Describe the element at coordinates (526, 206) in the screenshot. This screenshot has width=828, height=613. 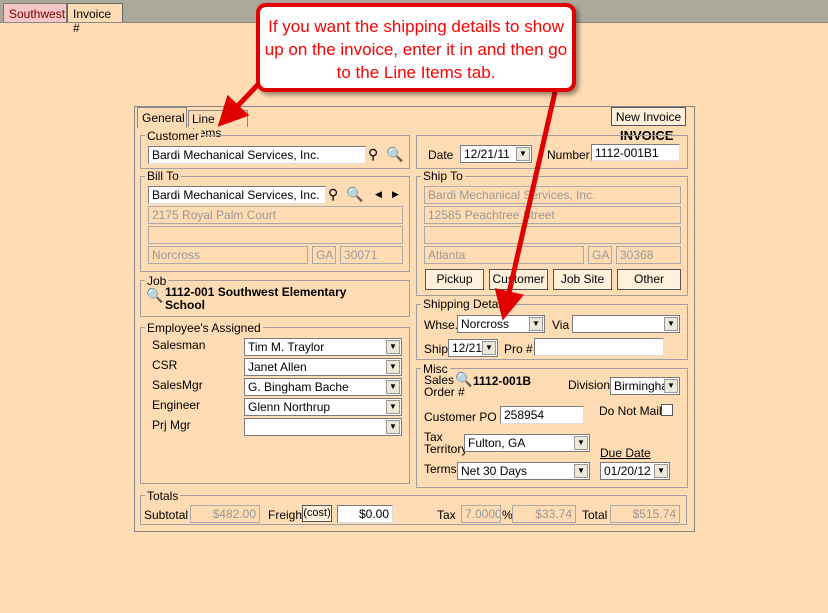
I see `arrow-to-shipping-details` at that location.